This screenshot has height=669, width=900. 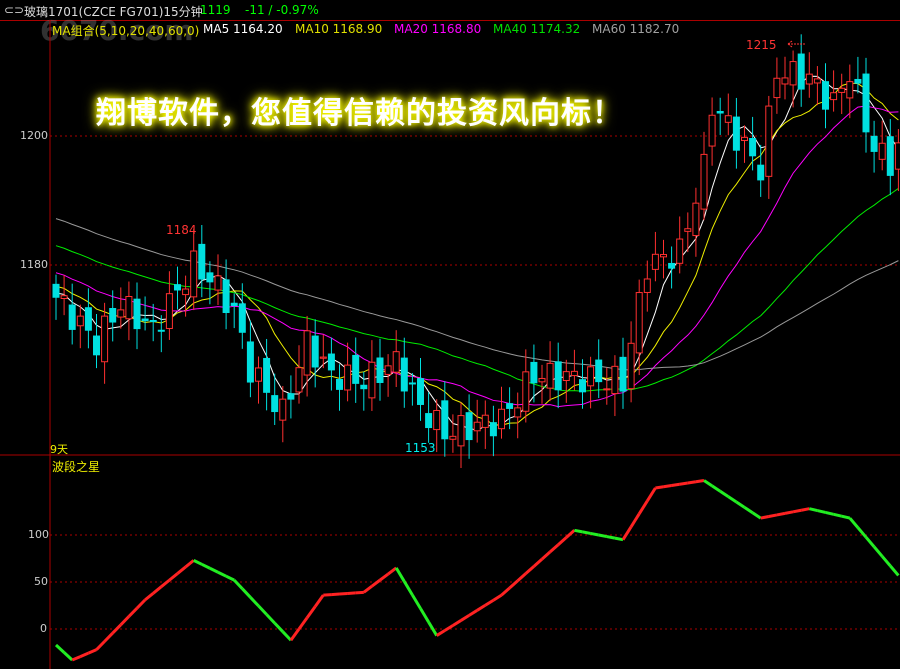 What do you see at coordinates (59, 449) in the screenshot?
I see `days-label: 9天` at bounding box center [59, 449].